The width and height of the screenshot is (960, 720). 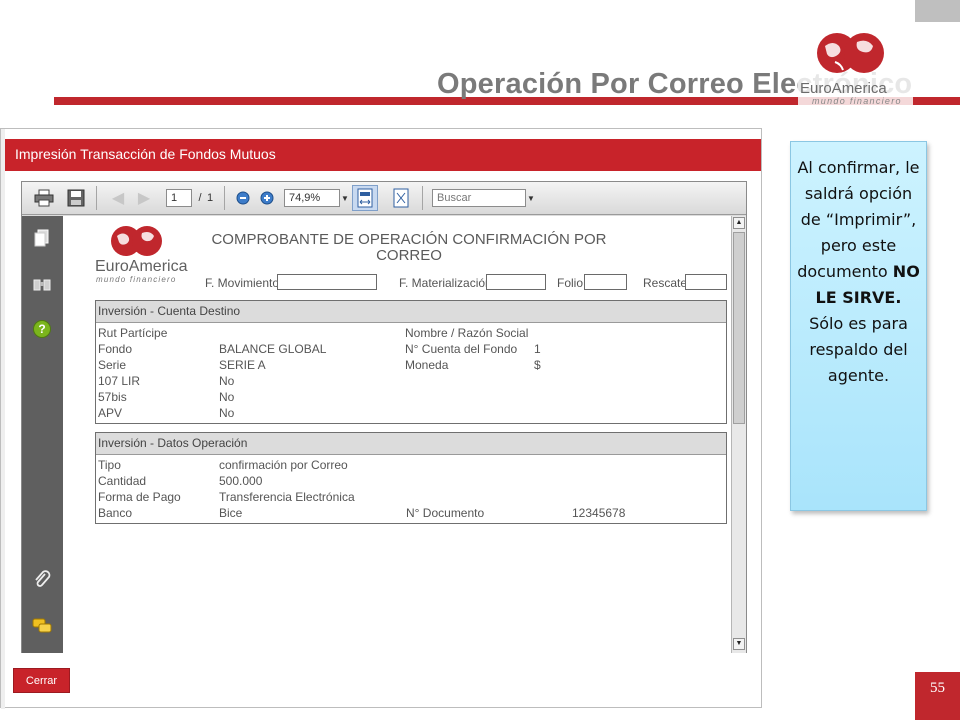 What do you see at coordinates (857, 101) in the screenshot?
I see `logo-tagline: mundo financiero` at bounding box center [857, 101].